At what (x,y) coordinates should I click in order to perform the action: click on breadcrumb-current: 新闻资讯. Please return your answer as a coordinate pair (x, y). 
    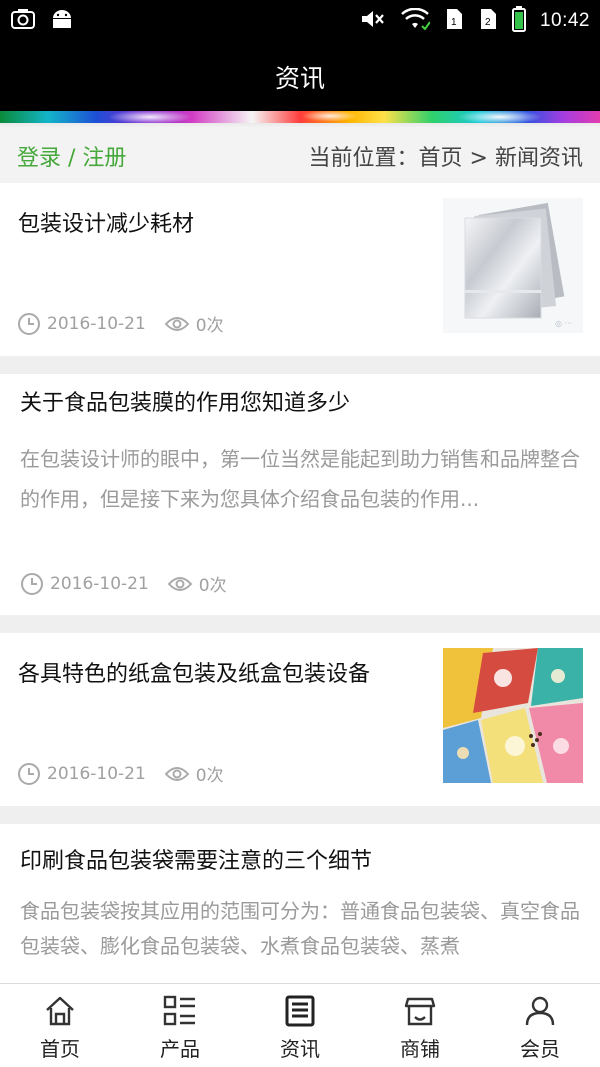
    Looking at the image, I should click on (538, 158).